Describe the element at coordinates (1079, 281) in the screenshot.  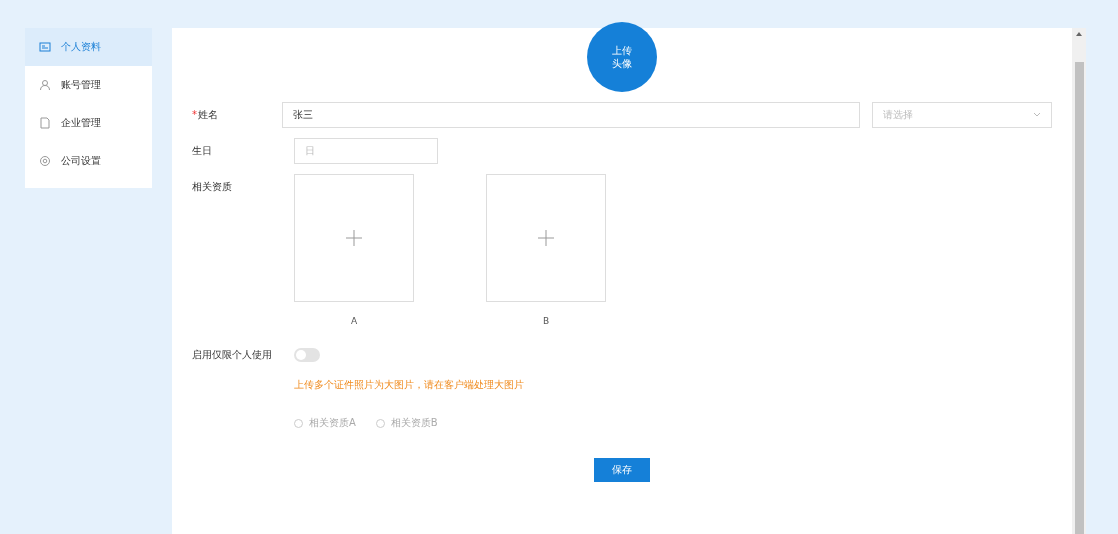
I see `scrollbar` at that location.